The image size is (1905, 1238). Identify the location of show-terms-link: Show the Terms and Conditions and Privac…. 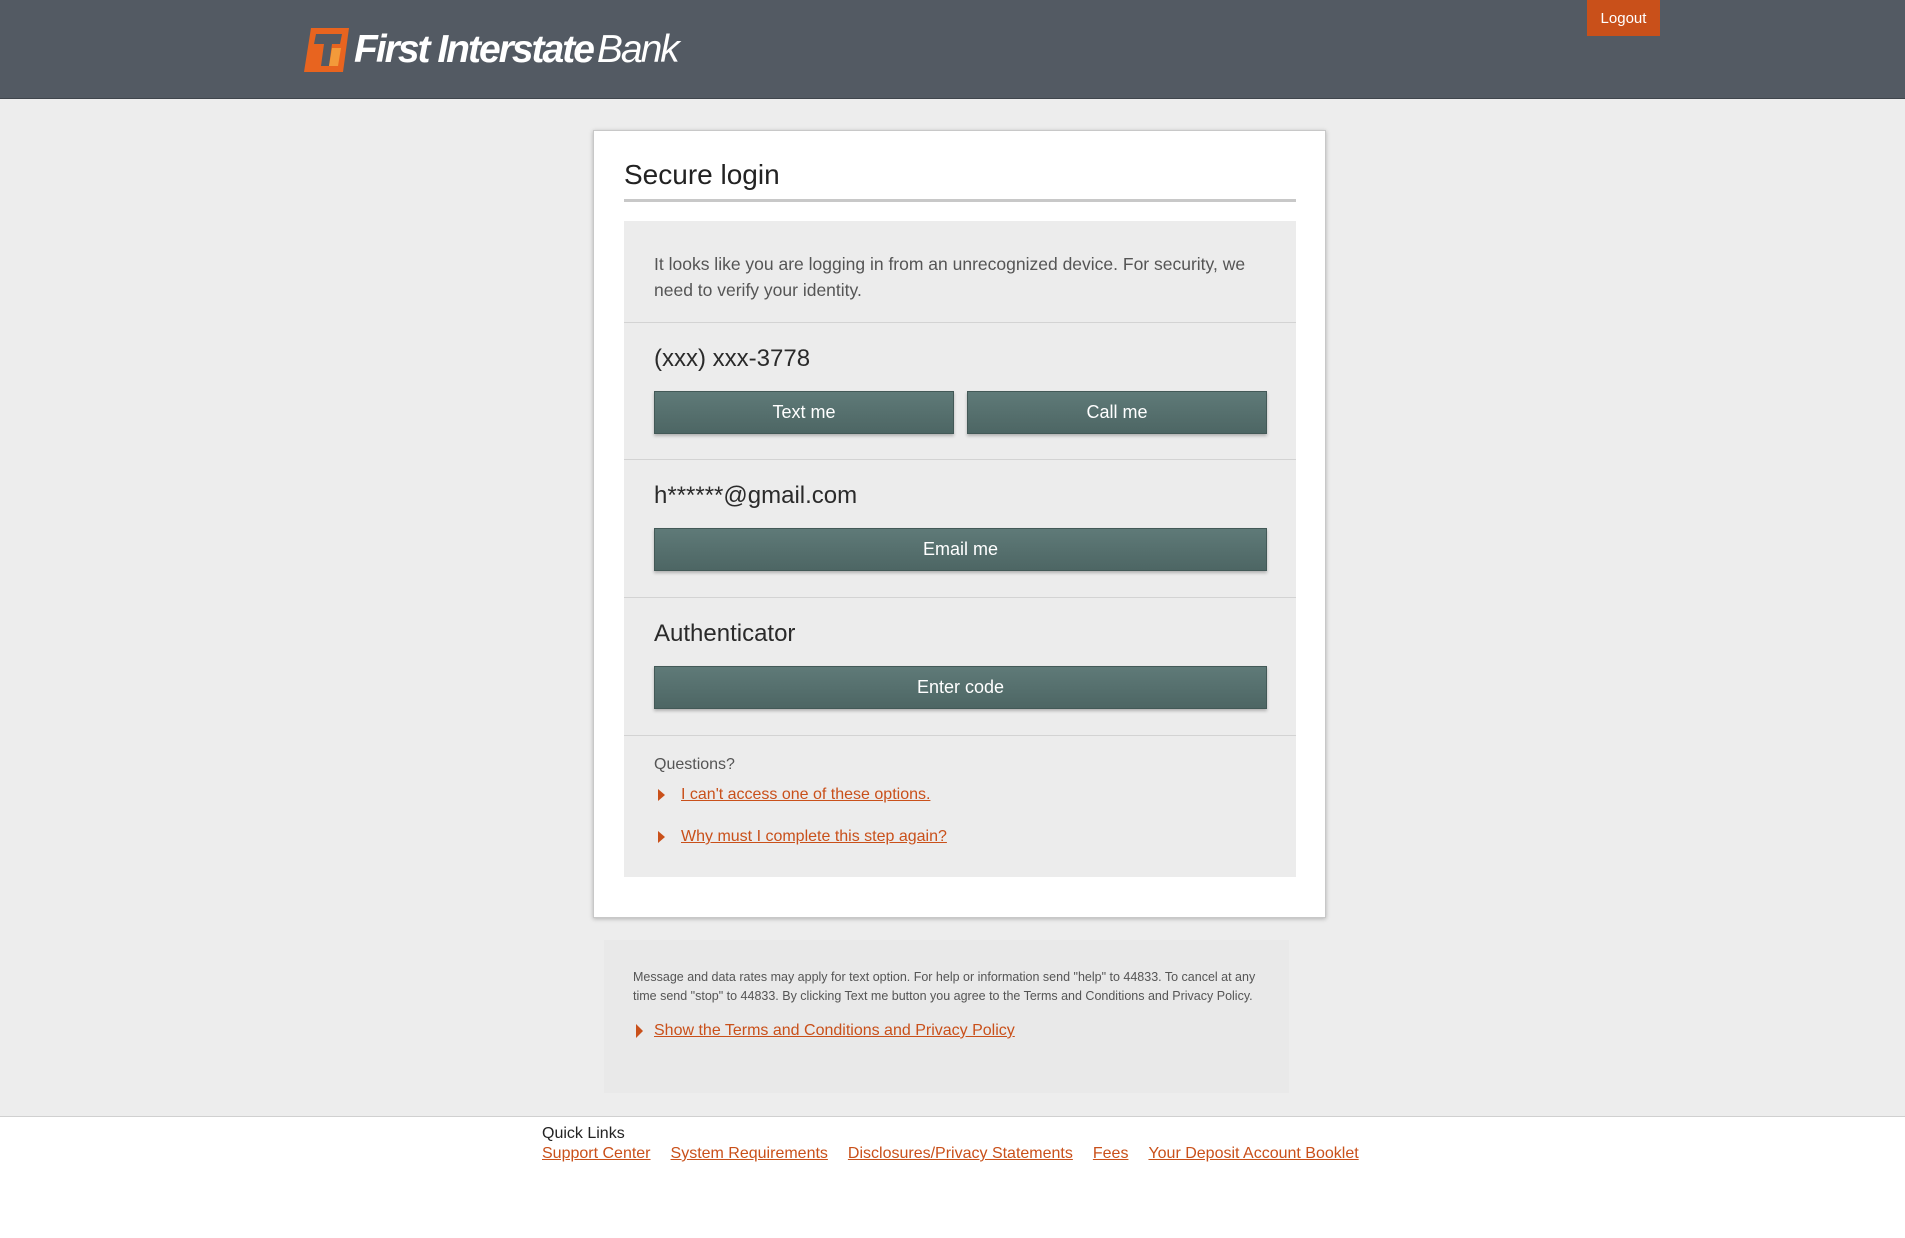
(834, 1031).